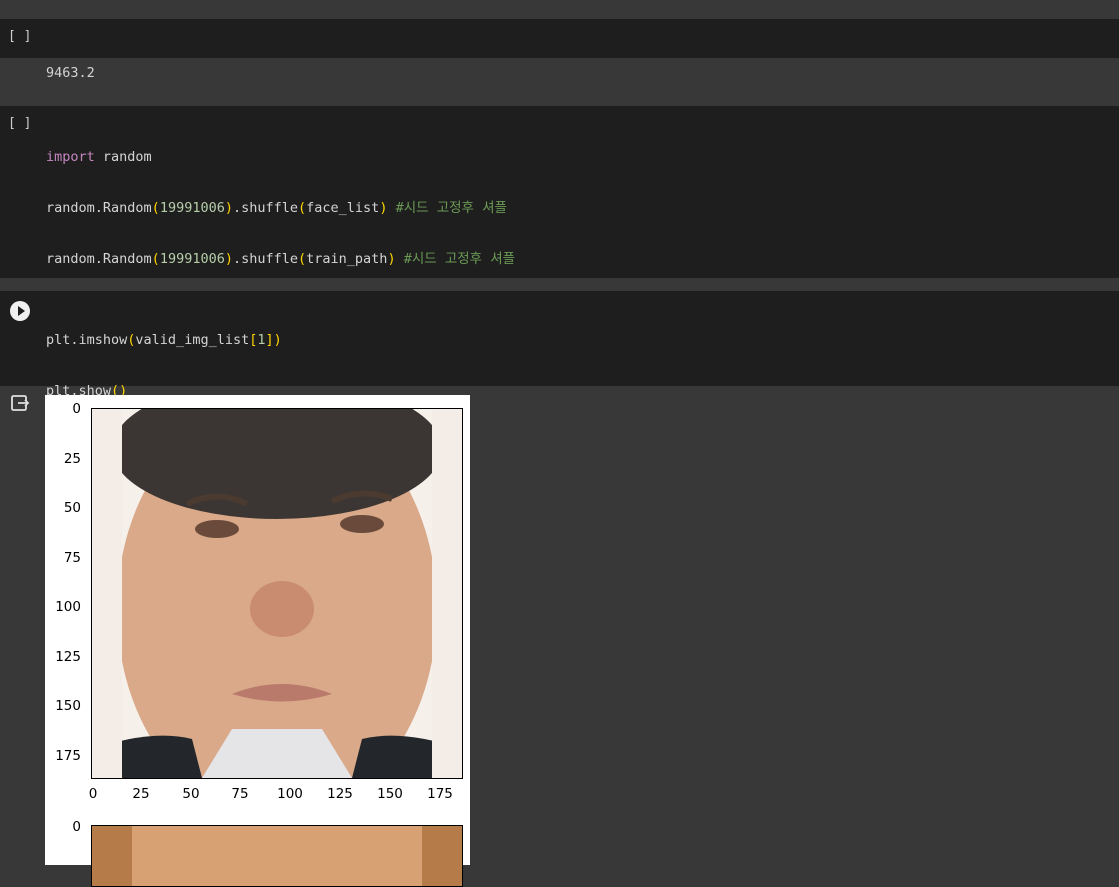  Describe the element at coordinates (240, 794) in the screenshot. I see `x-tick-label: 75` at that location.